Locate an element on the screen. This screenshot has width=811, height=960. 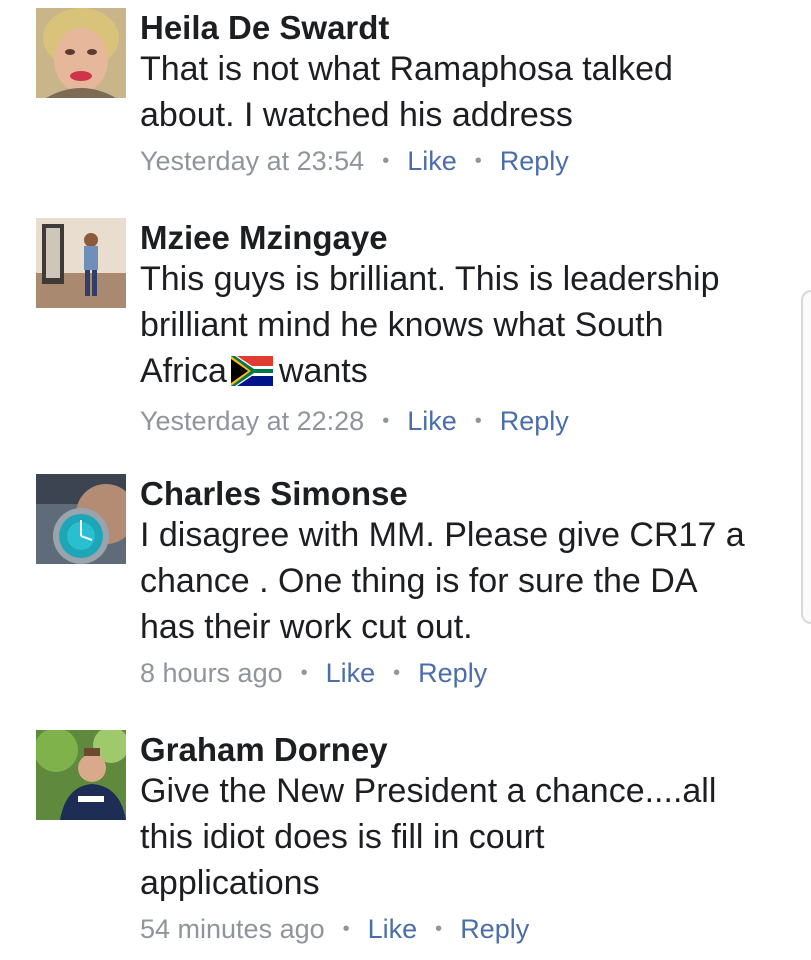
comment-text-line: has their work cut out. is located at coordinates (306, 627).